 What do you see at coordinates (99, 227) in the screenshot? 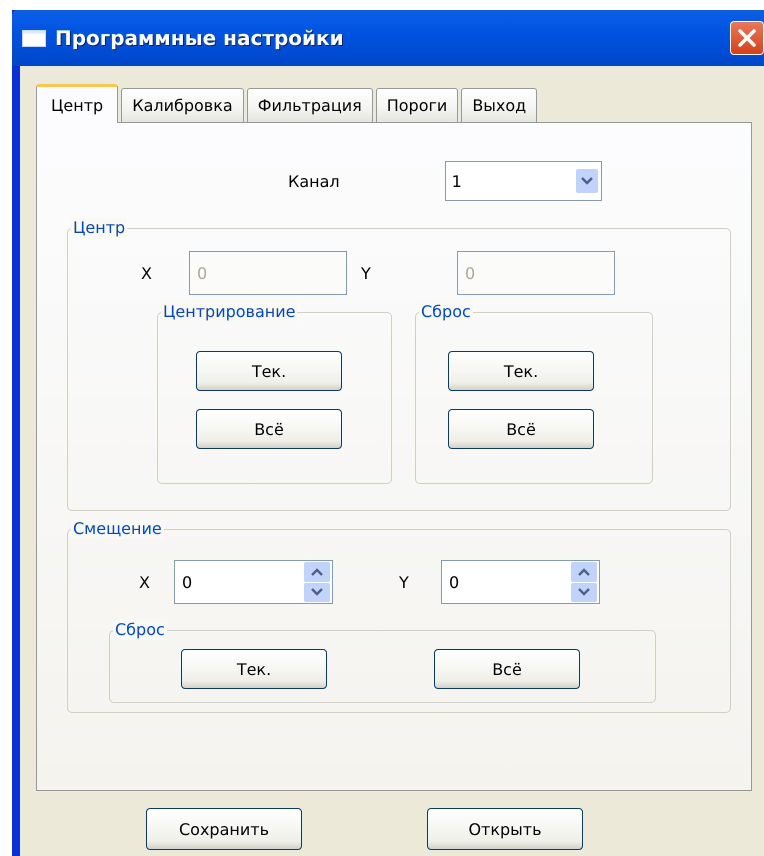
I see `group-title: Центр` at bounding box center [99, 227].